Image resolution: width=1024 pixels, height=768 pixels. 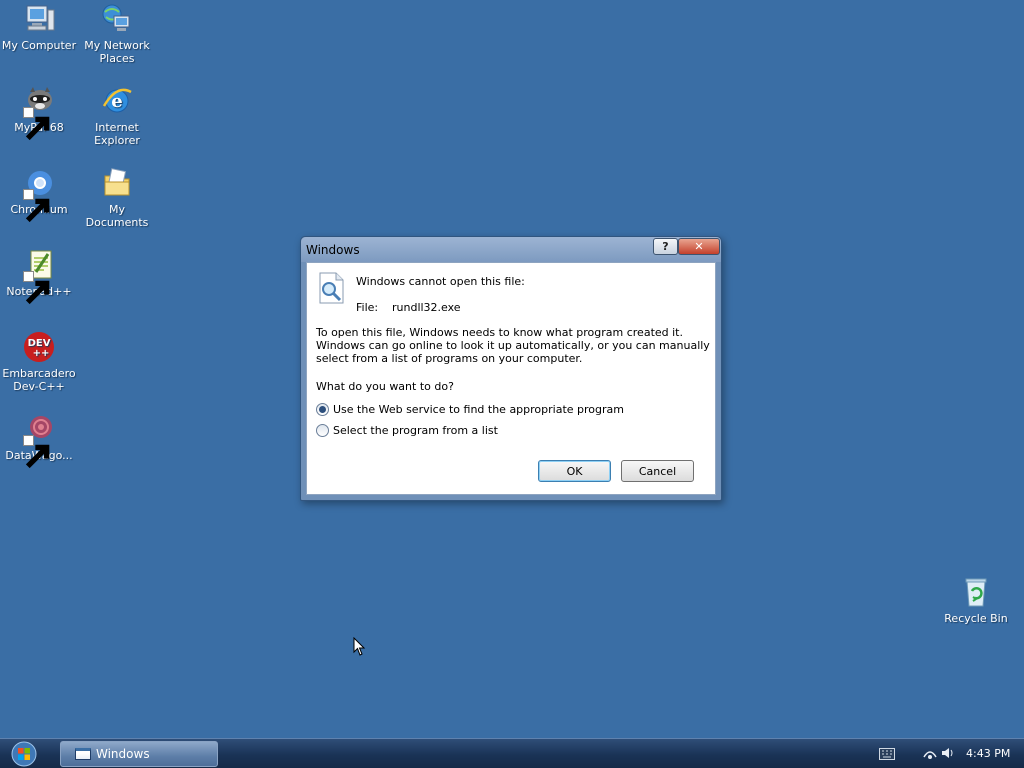 I want to click on computer-icon, so click(x=39, y=19).